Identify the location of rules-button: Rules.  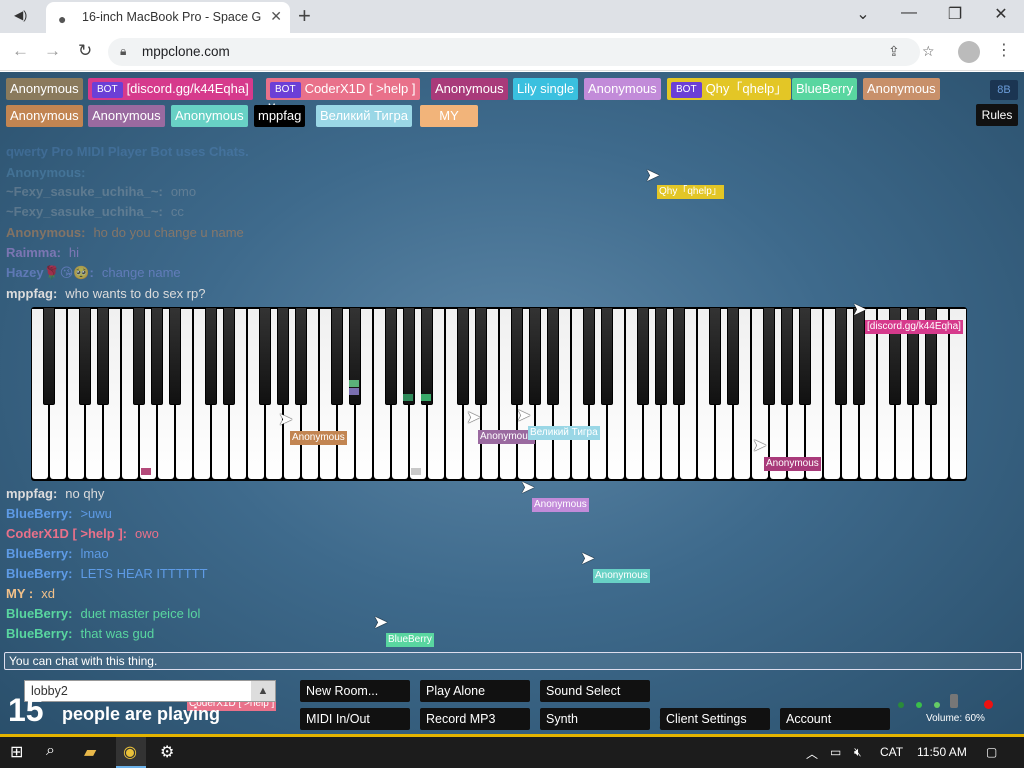
(997, 115).